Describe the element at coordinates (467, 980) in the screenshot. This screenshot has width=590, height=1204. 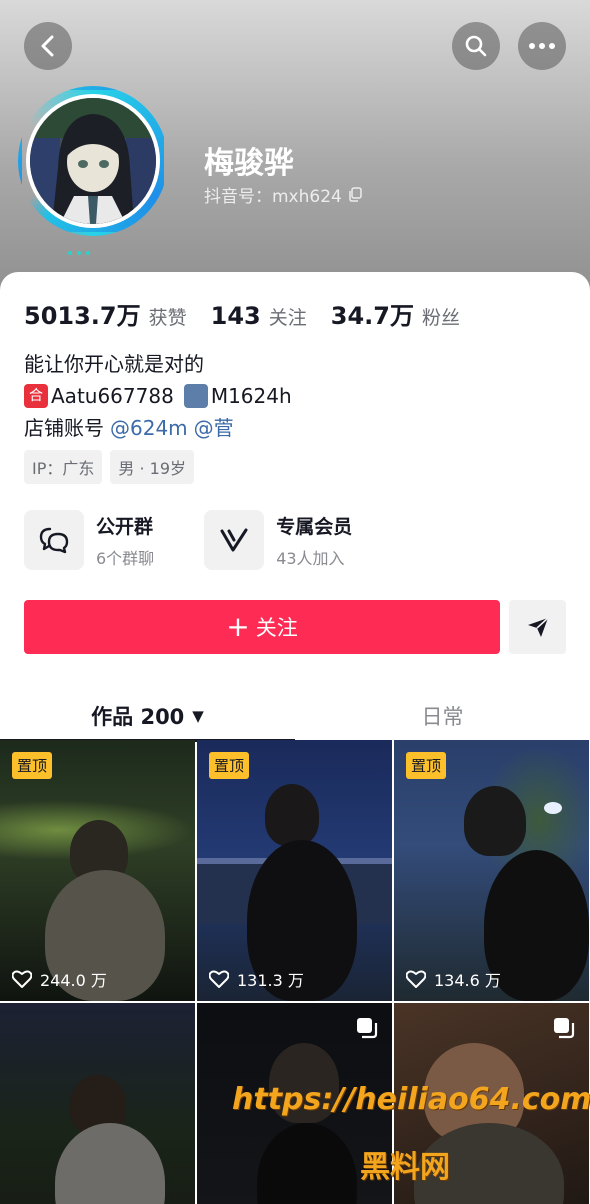
I see `like-count-text: 134.6 万` at that location.